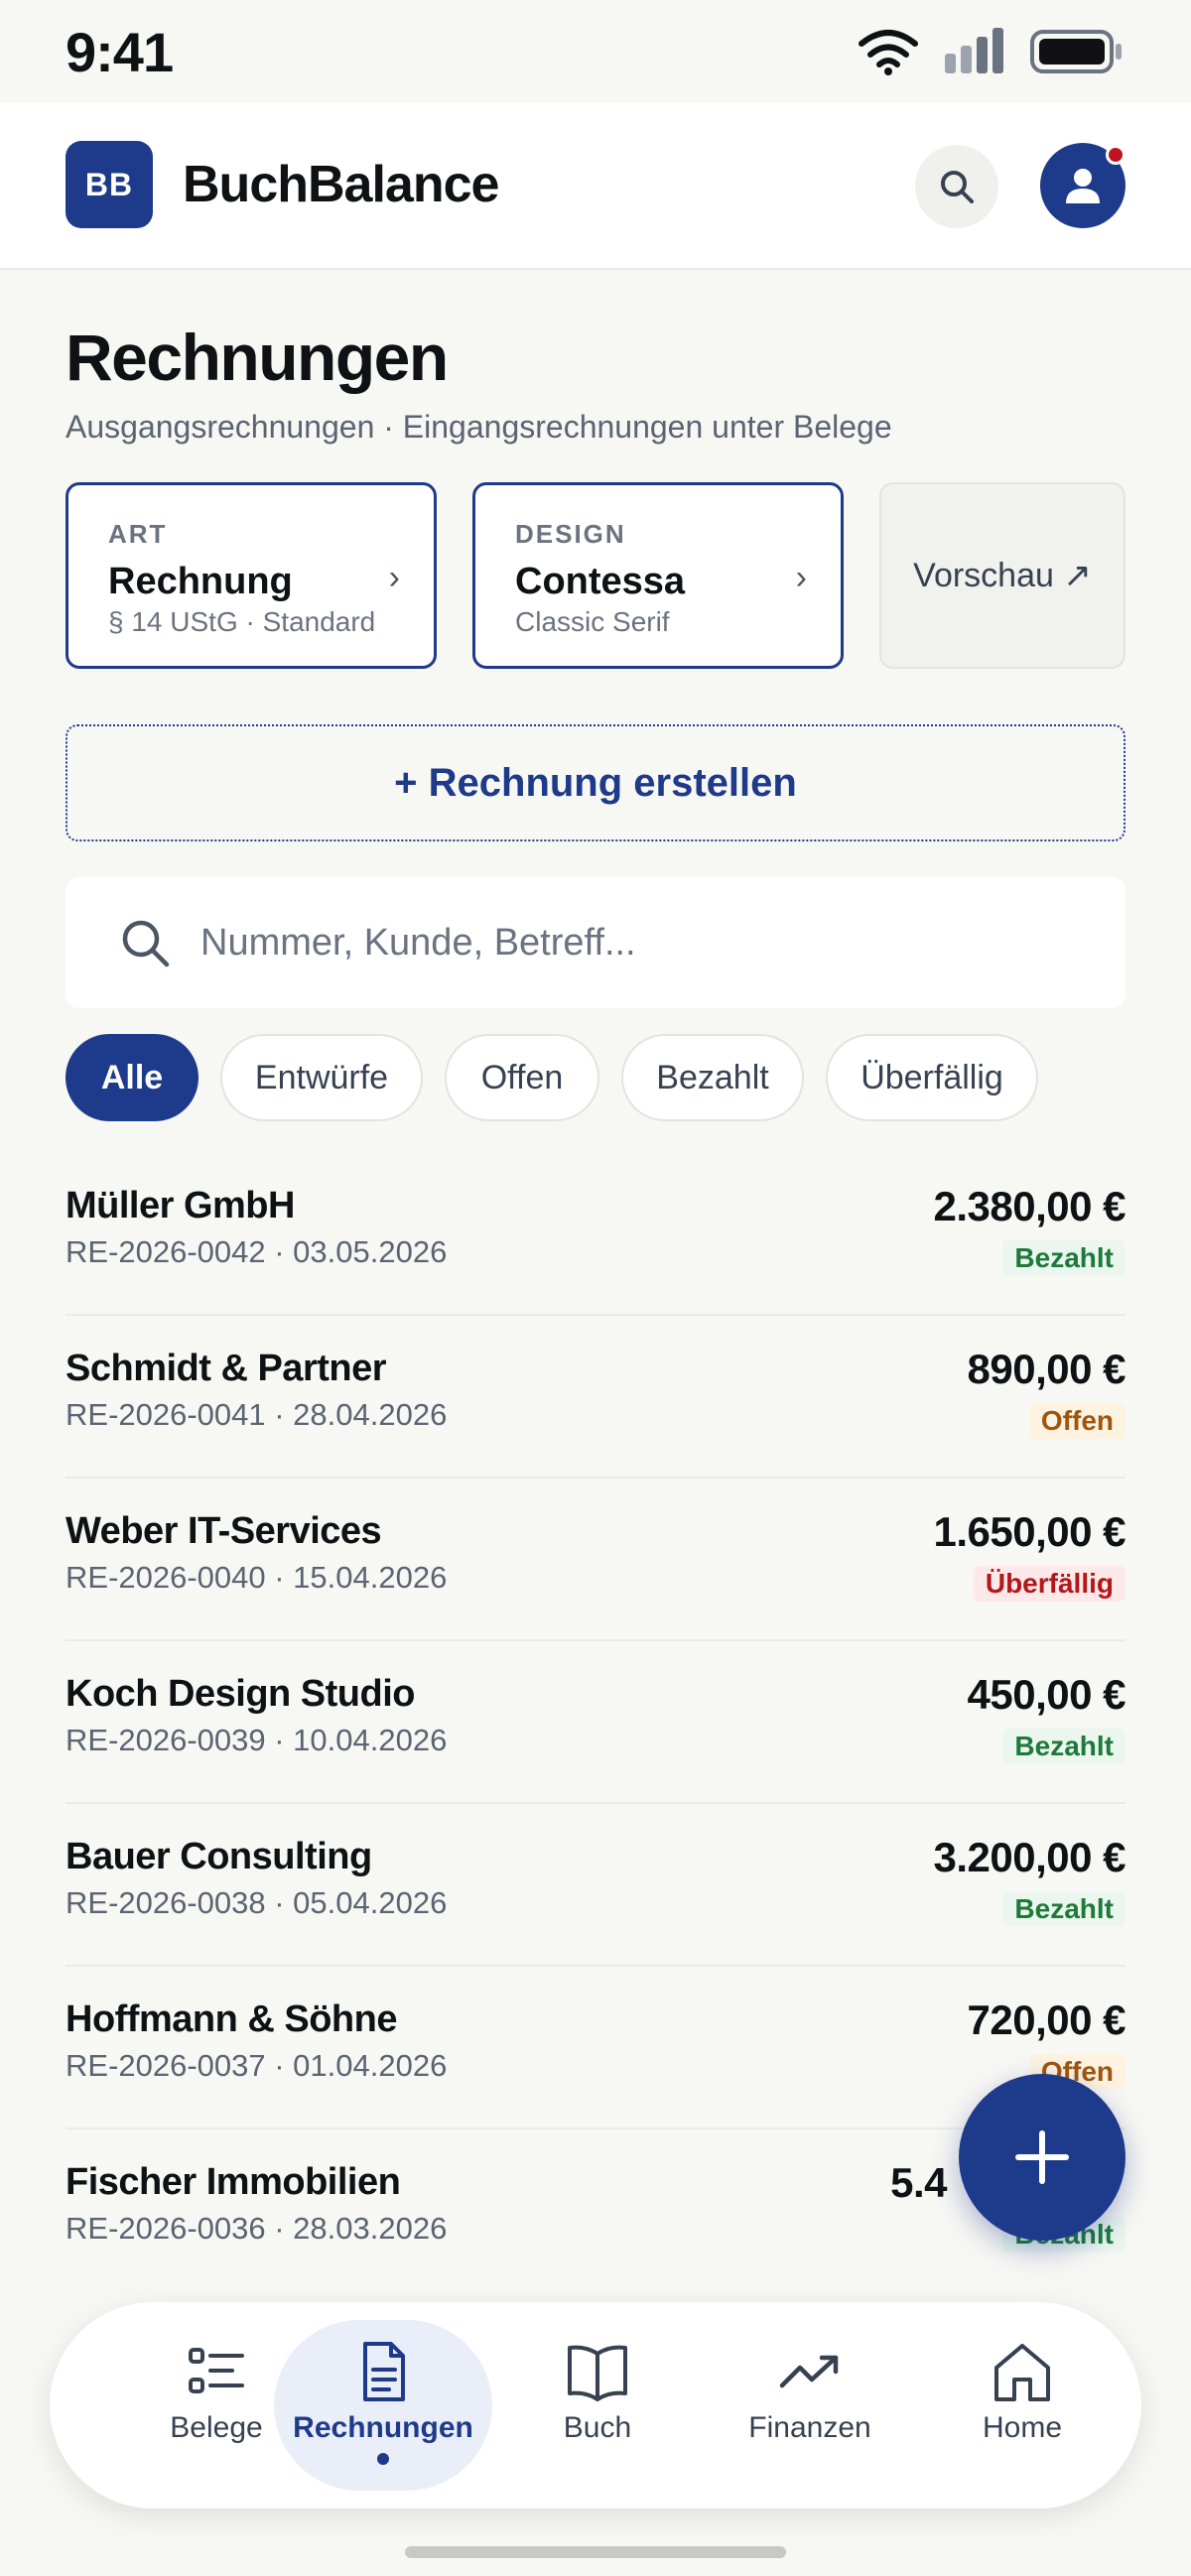 The image size is (1191, 2576). Describe the element at coordinates (932, 1078) in the screenshot. I see `filter-chip-overdue: Überfällig` at that location.